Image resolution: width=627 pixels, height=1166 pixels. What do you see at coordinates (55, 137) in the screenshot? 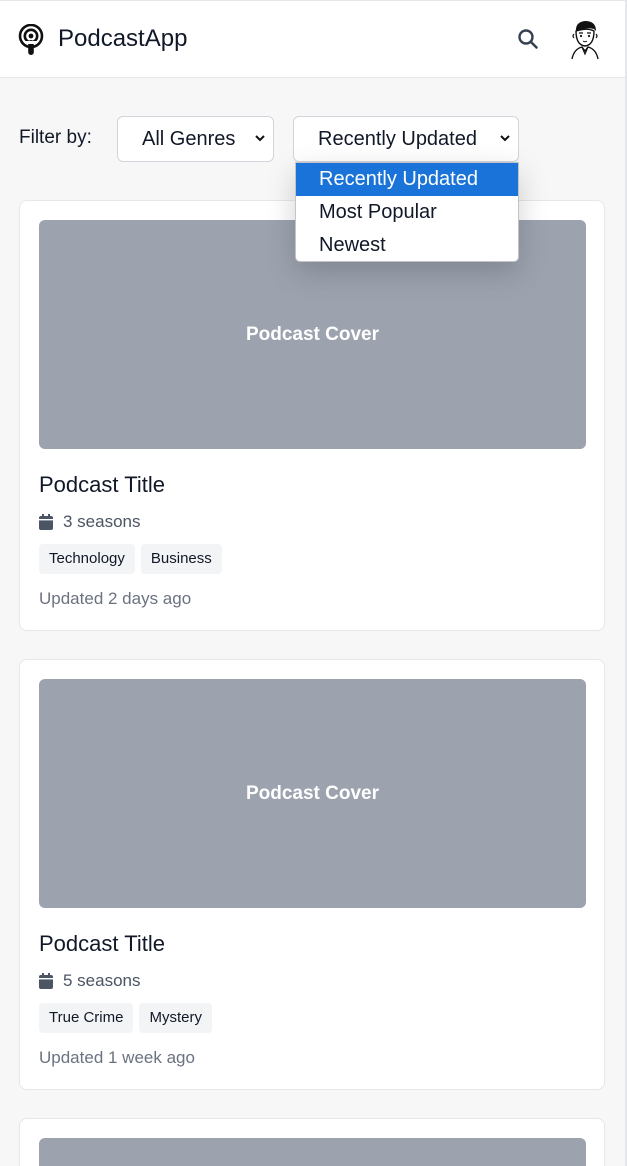
I see `filter-label: Filter by:` at bounding box center [55, 137].